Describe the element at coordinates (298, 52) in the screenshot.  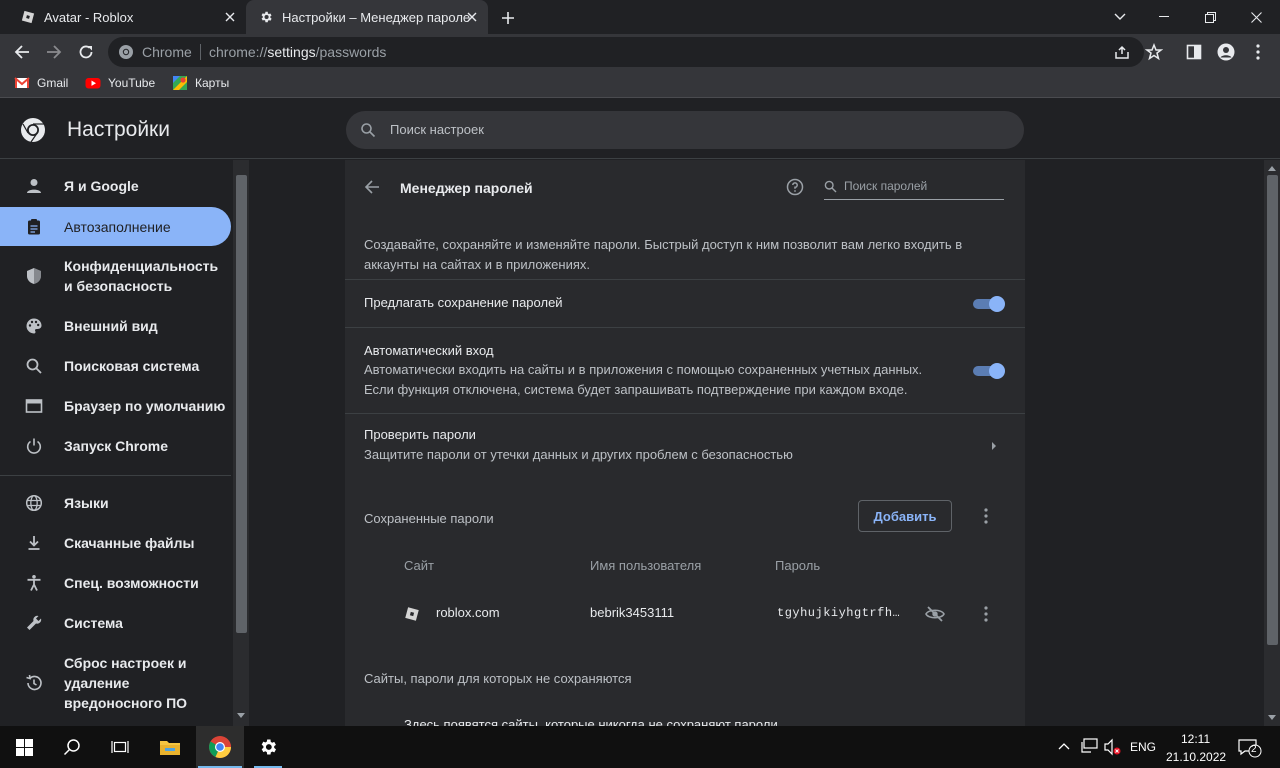
I see `omnibox-url: chrome://settings/passwords` at that location.